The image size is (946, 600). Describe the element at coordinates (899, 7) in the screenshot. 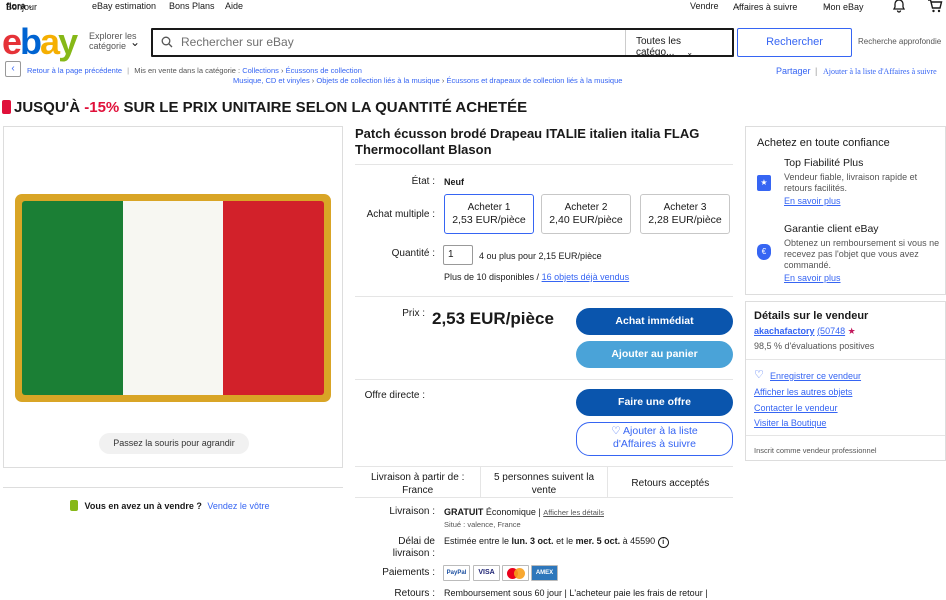

I see `bell-icon` at that location.